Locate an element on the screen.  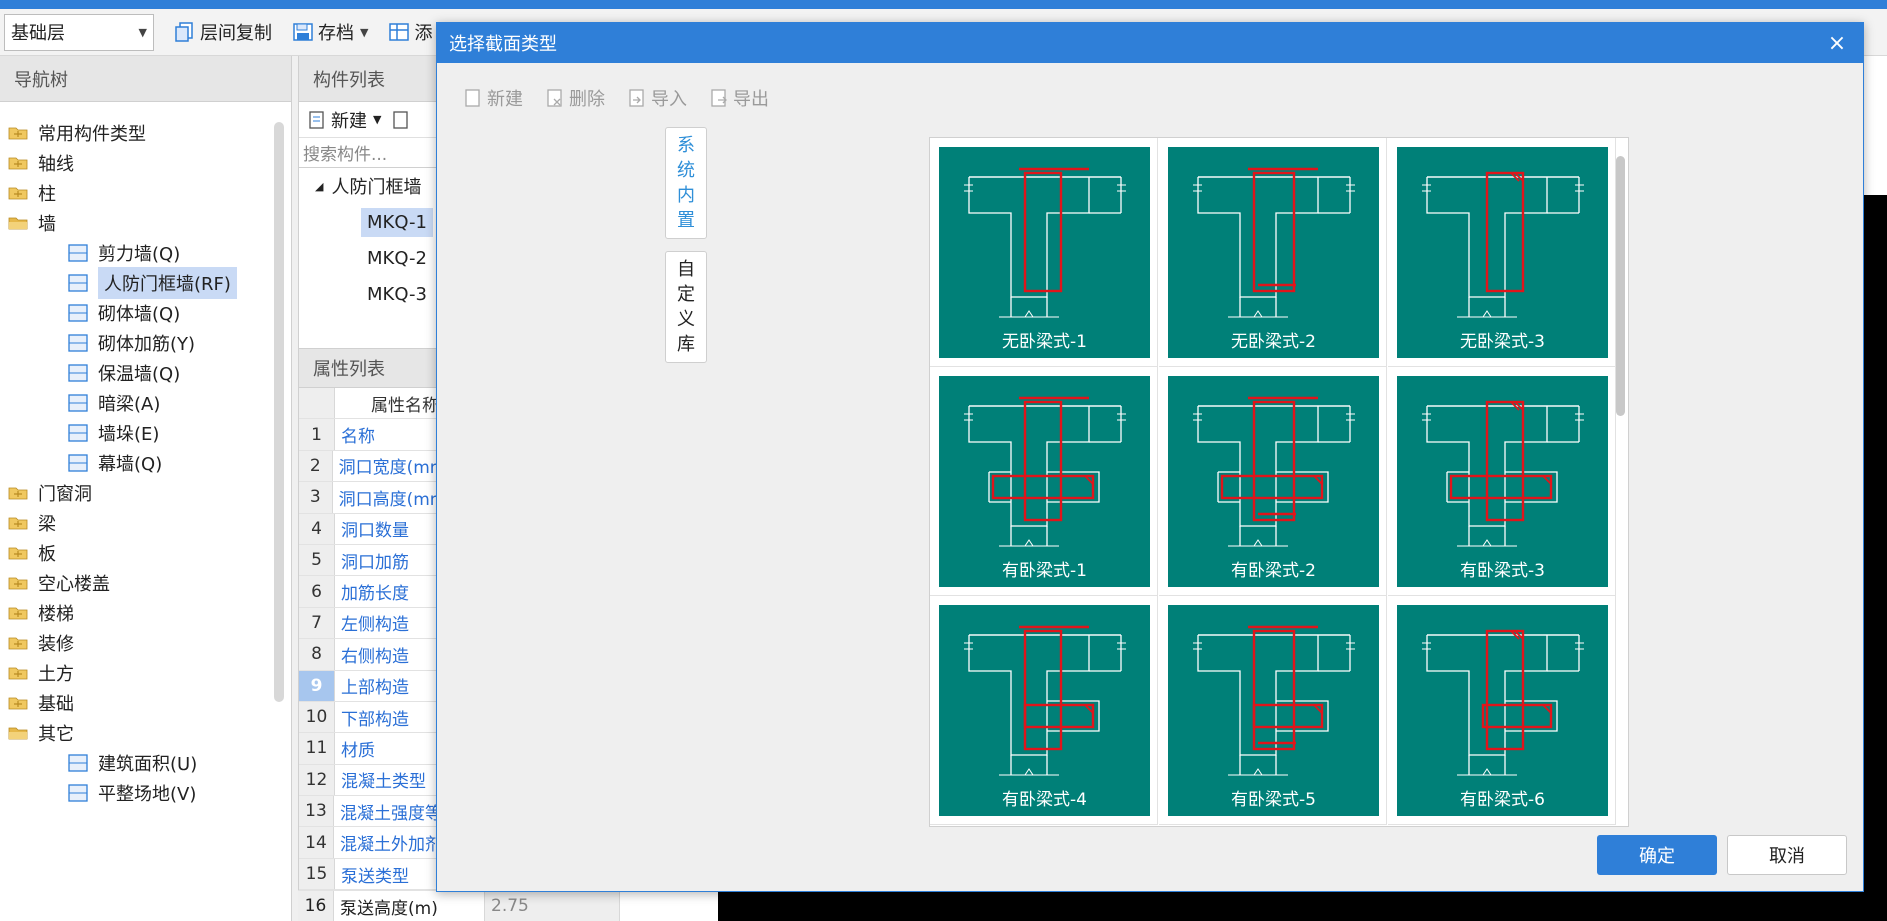
import-icon is located at coordinates (636, 98).